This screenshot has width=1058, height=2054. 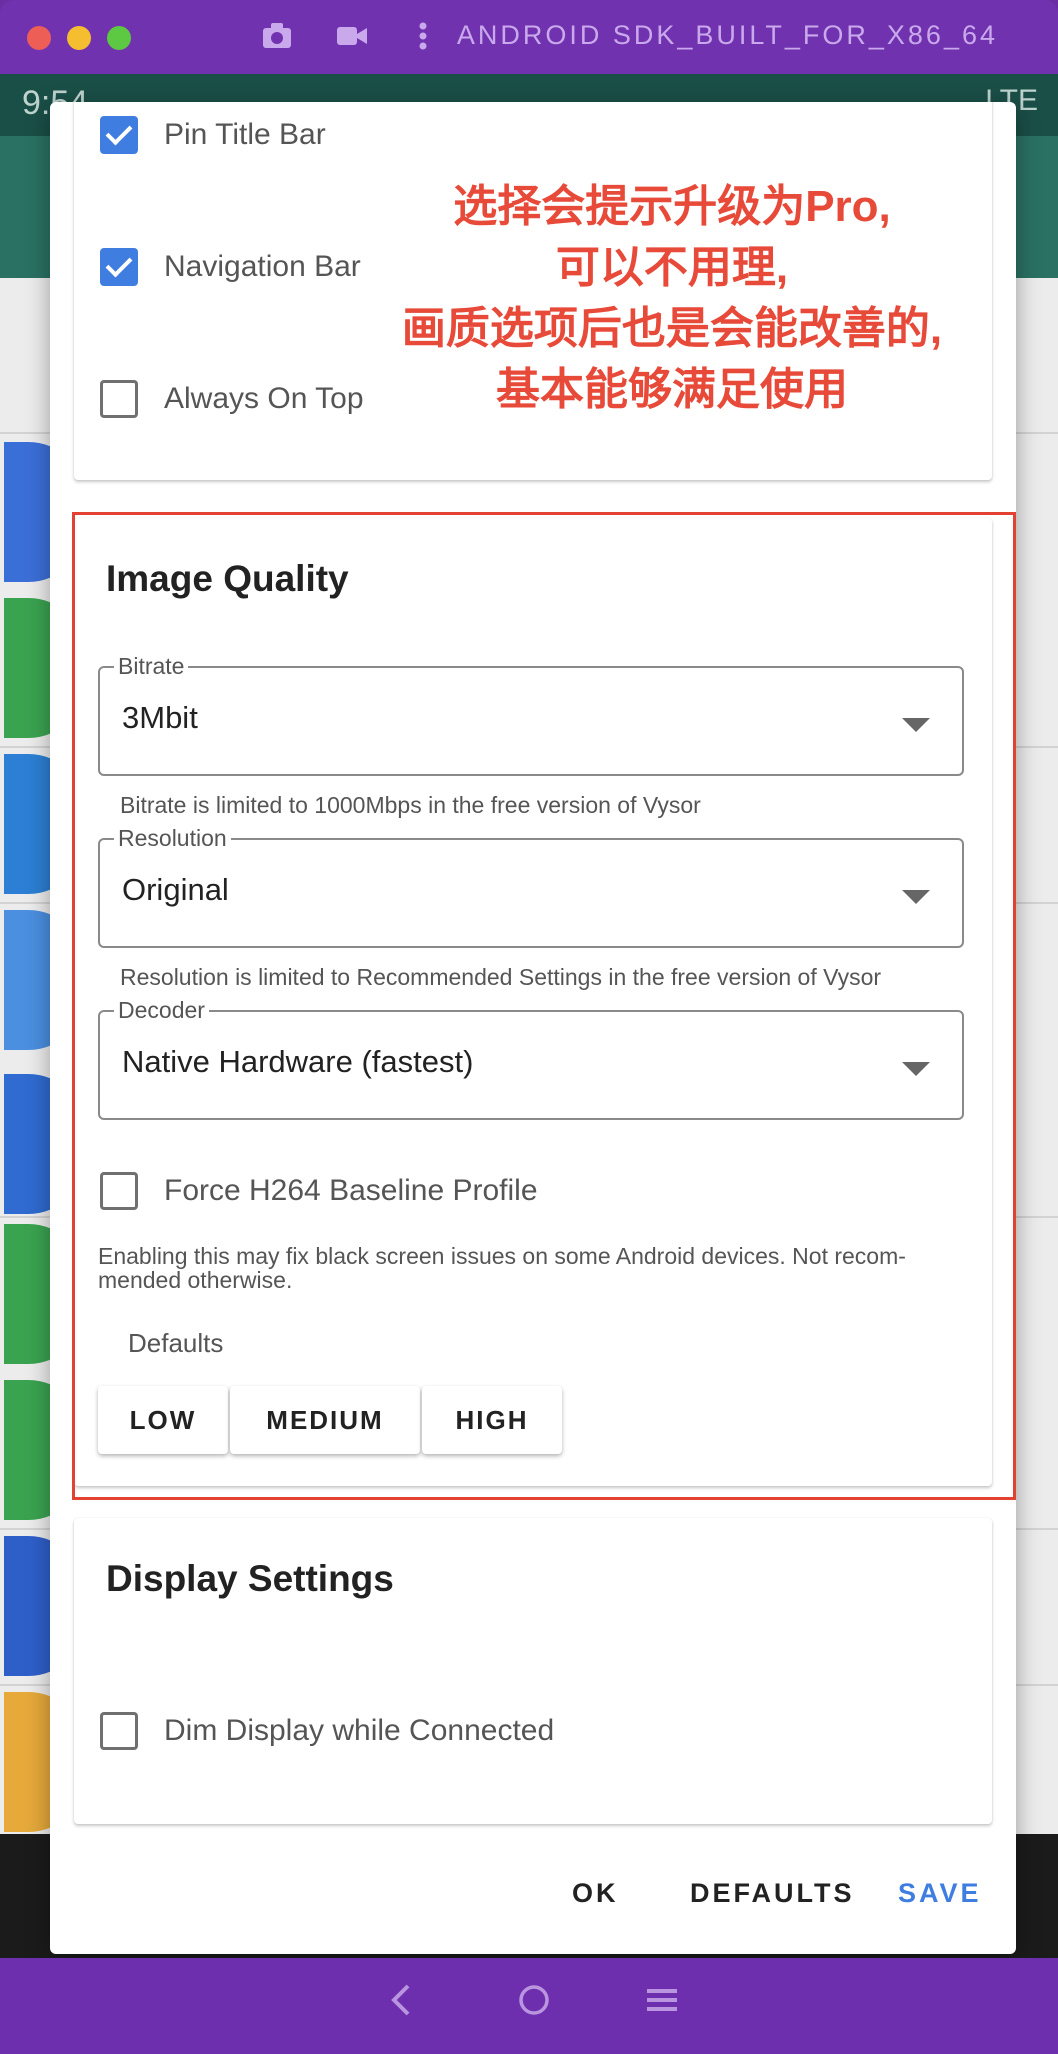 I want to click on pin-title-bar-label: Pin Title Bar, so click(x=245, y=134).